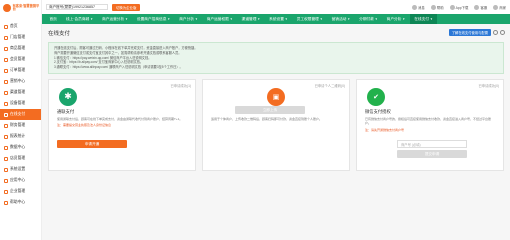 The image size is (510, 240). Describe the element at coordinates (68, 96) in the screenshot. I see `allinpay-icon: ✱` at that location.